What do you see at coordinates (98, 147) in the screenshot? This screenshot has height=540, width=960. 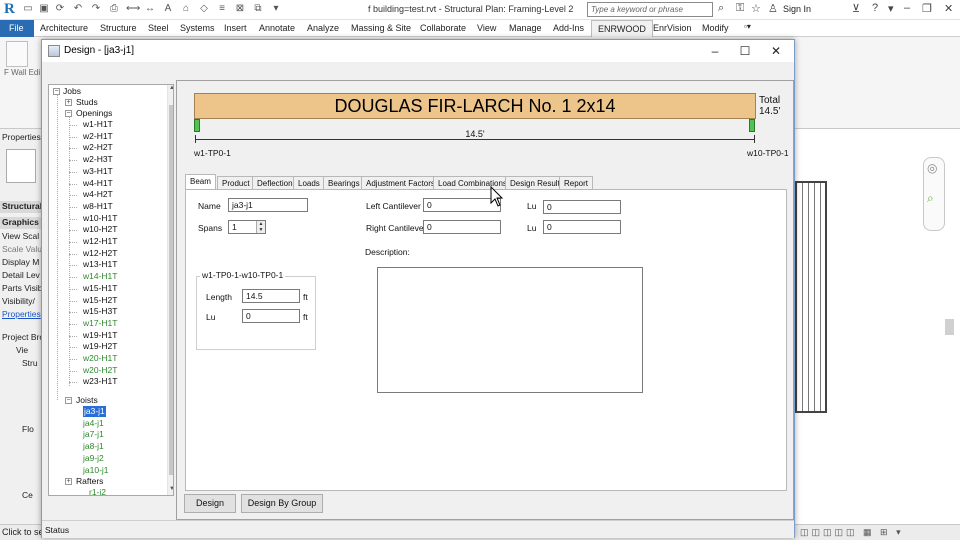 I see `tree-node-opening: w2-H2T` at bounding box center [98, 147].